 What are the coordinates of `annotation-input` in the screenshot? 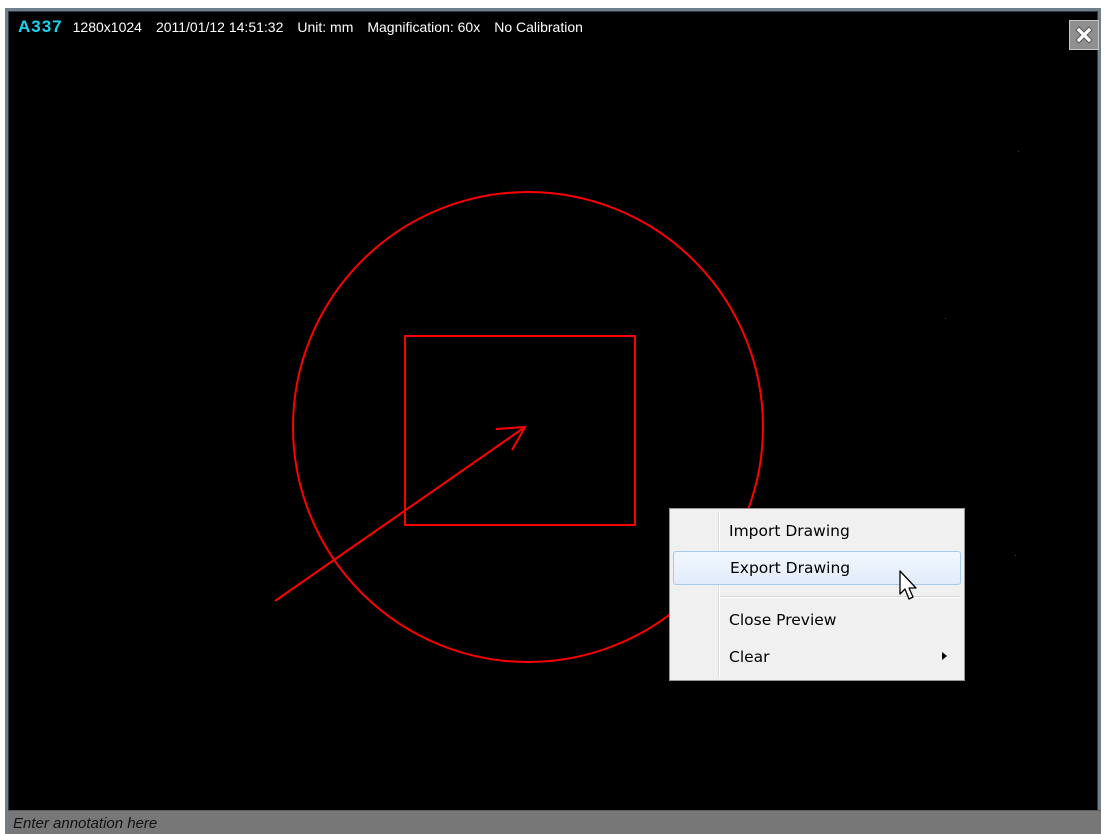 It's located at (554, 822).